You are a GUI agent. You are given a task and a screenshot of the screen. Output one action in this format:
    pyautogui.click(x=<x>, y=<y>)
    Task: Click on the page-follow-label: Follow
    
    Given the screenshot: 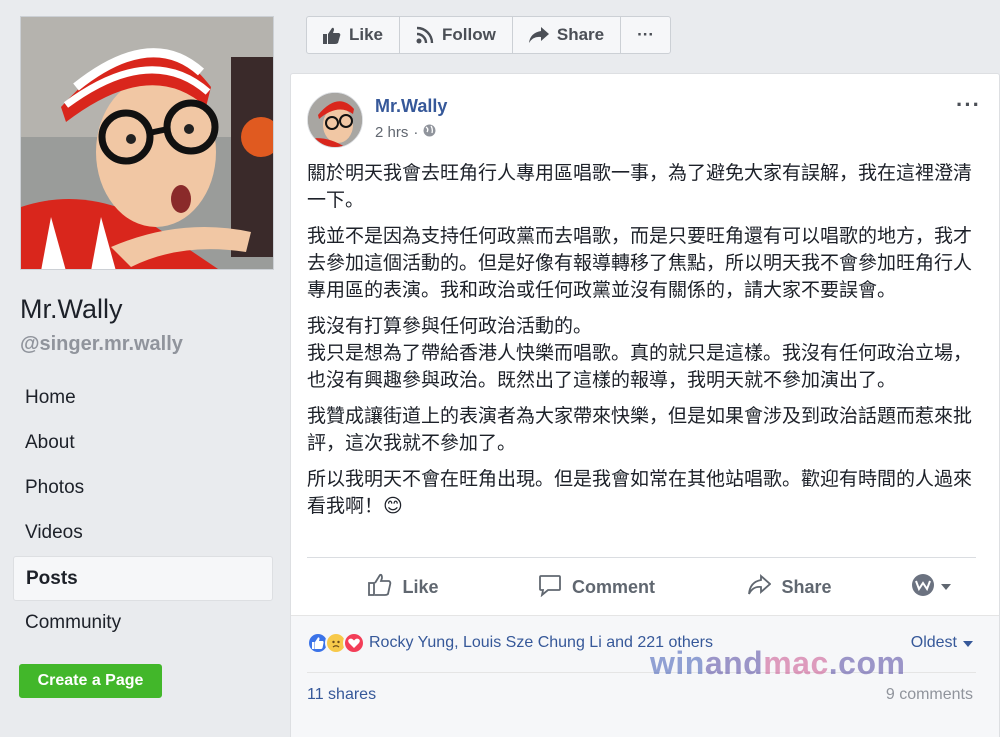 What is the action you would take?
    pyautogui.click(x=469, y=34)
    